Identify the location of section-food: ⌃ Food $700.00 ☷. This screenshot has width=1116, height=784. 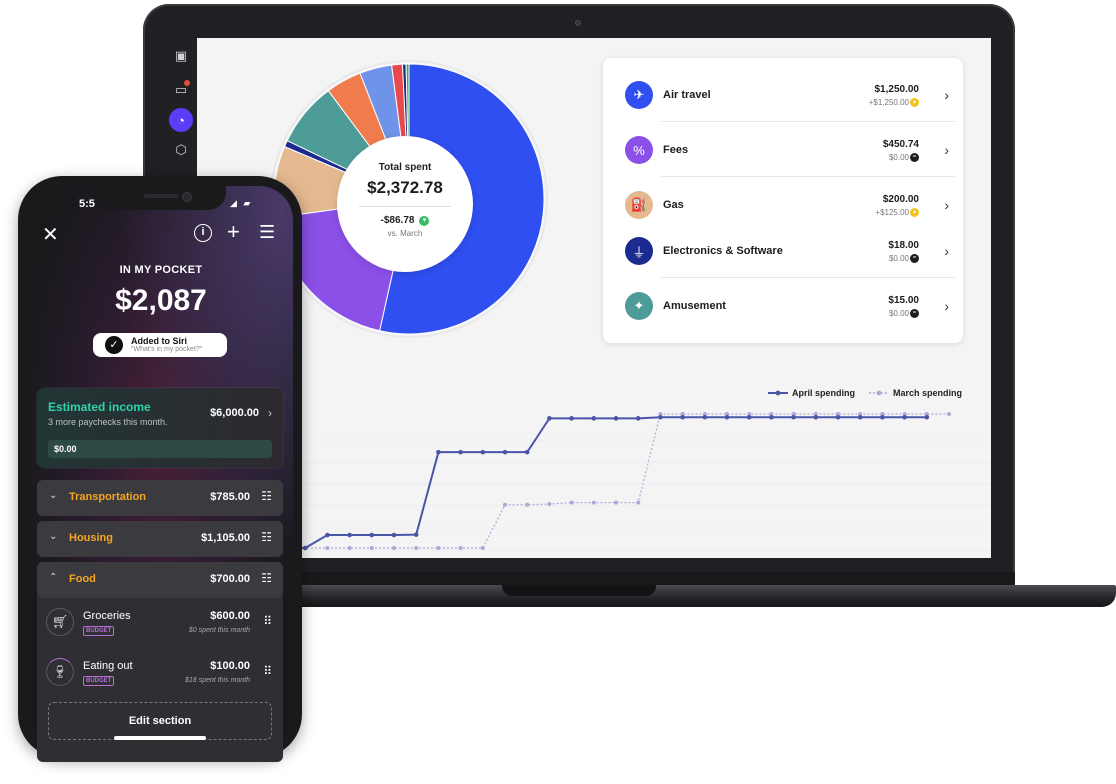
(160, 580).